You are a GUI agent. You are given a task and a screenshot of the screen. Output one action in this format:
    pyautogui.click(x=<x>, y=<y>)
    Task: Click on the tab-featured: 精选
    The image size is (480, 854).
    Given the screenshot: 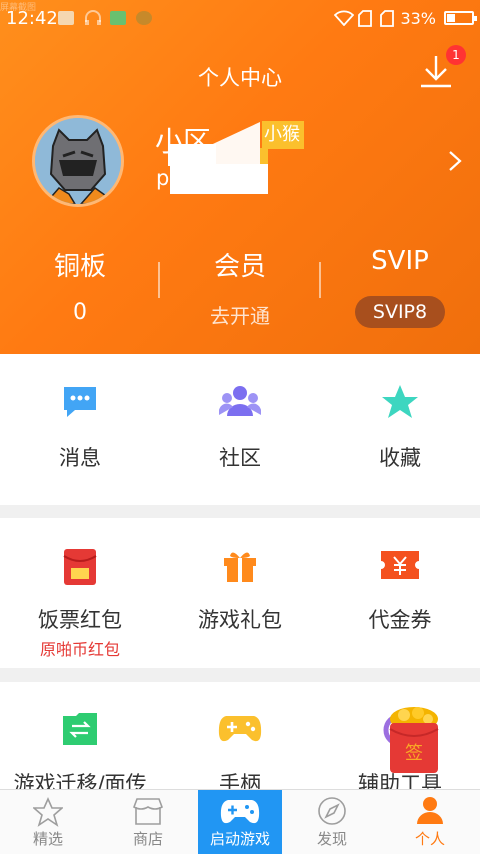 What is the action you would take?
    pyautogui.click(x=48, y=822)
    